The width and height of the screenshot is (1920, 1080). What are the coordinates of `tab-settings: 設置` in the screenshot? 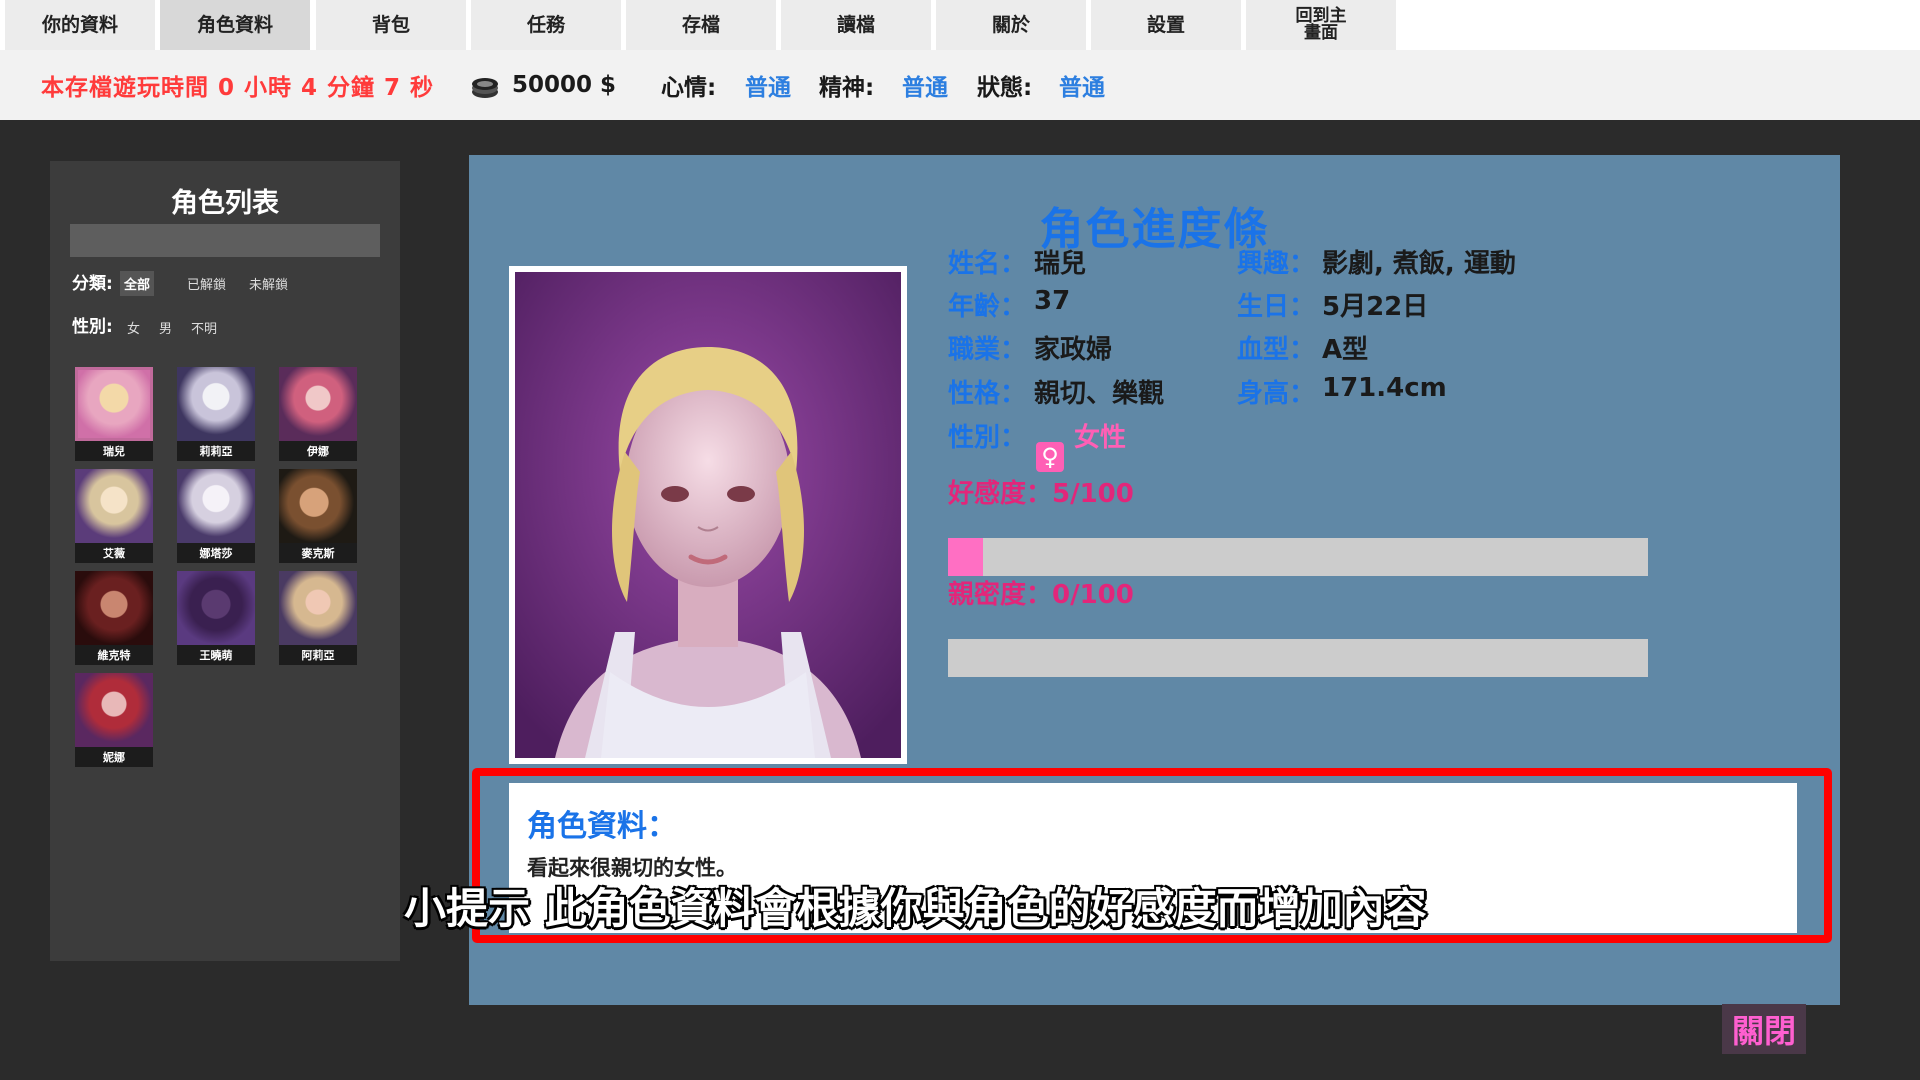 It's located at (1166, 25).